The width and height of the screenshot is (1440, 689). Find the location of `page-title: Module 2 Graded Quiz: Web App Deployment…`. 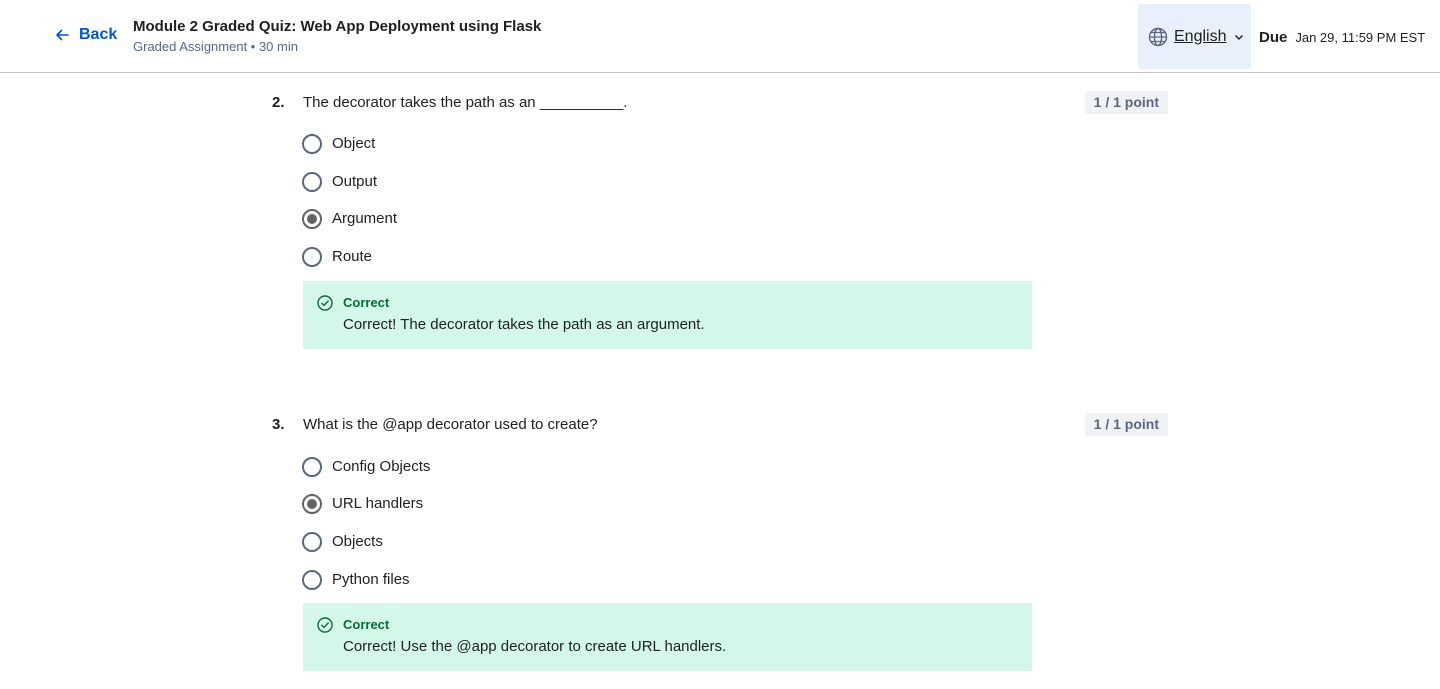

page-title: Module 2 Graded Quiz: Web App Deployment… is located at coordinates (337, 26).